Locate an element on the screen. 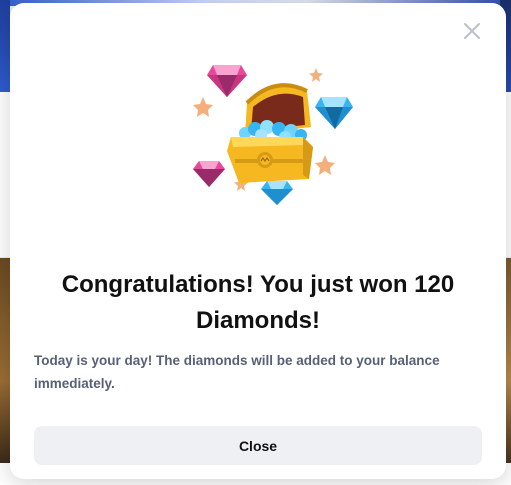 Image resolution: width=511 pixels, height=485 pixels. close-icon is located at coordinates (472, 31).